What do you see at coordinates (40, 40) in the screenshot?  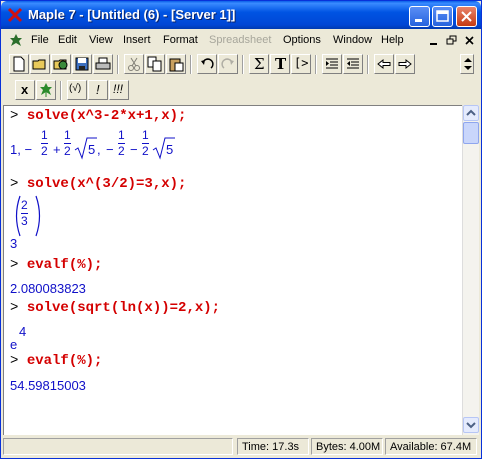 I see `menu-file: File` at bounding box center [40, 40].